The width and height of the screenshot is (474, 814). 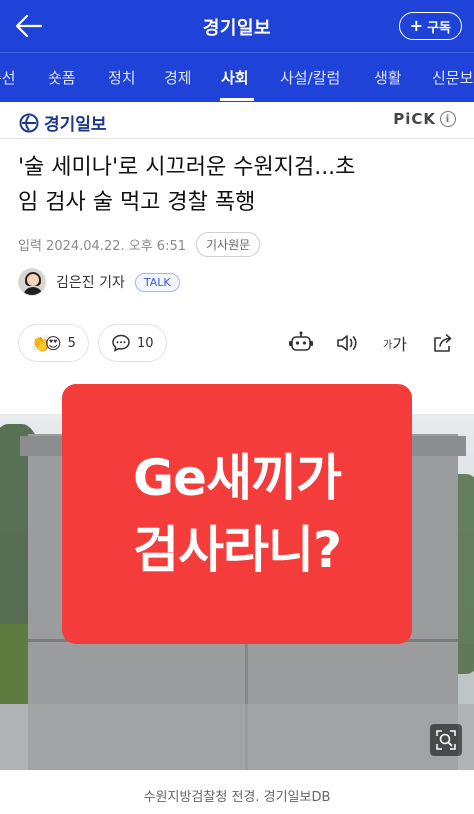 I want to click on publisher-name: 경기일보, so click(x=75, y=125).